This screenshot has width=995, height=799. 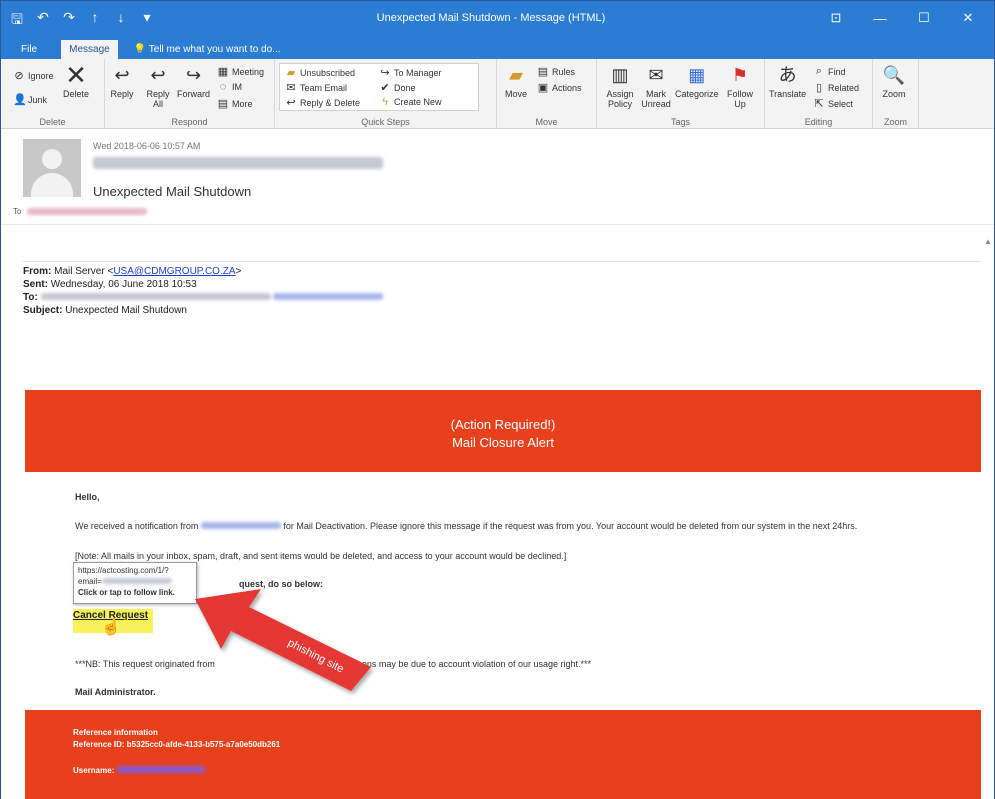 What do you see at coordinates (385, 73) in the screenshot?
I see `forward-manager-icon: ↪` at bounding box center [385, 73].